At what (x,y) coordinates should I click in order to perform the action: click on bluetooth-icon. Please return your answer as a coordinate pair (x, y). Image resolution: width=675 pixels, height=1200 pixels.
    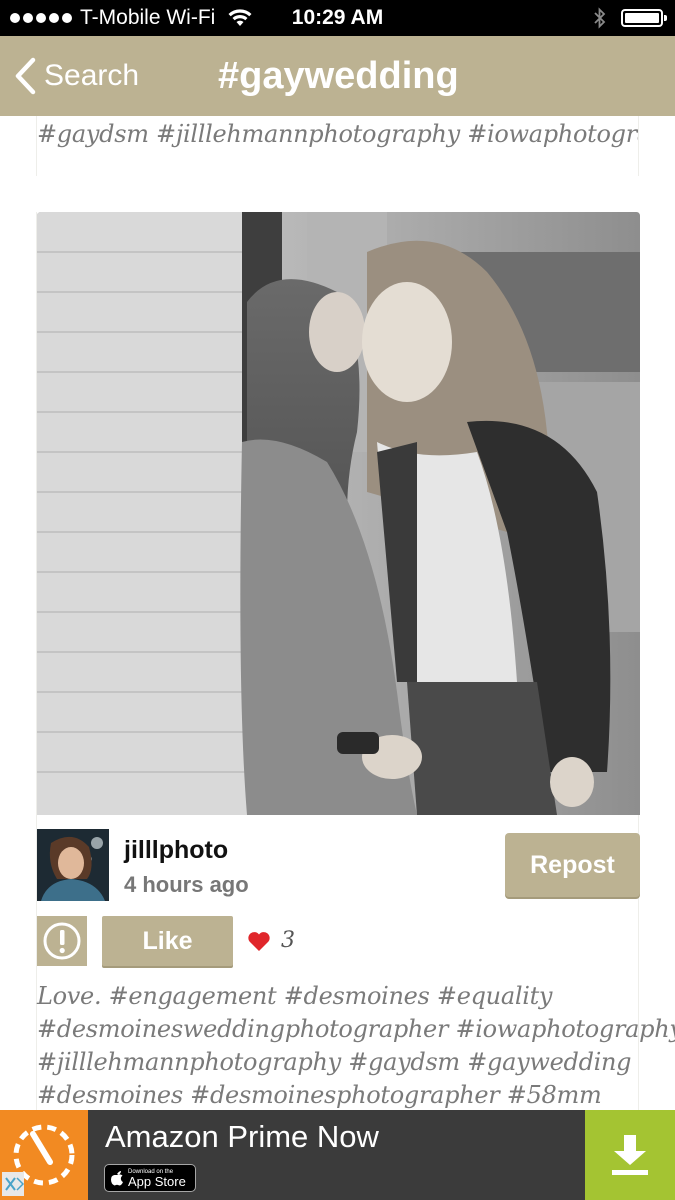
    Looking at the image, I should click on (600, 18).